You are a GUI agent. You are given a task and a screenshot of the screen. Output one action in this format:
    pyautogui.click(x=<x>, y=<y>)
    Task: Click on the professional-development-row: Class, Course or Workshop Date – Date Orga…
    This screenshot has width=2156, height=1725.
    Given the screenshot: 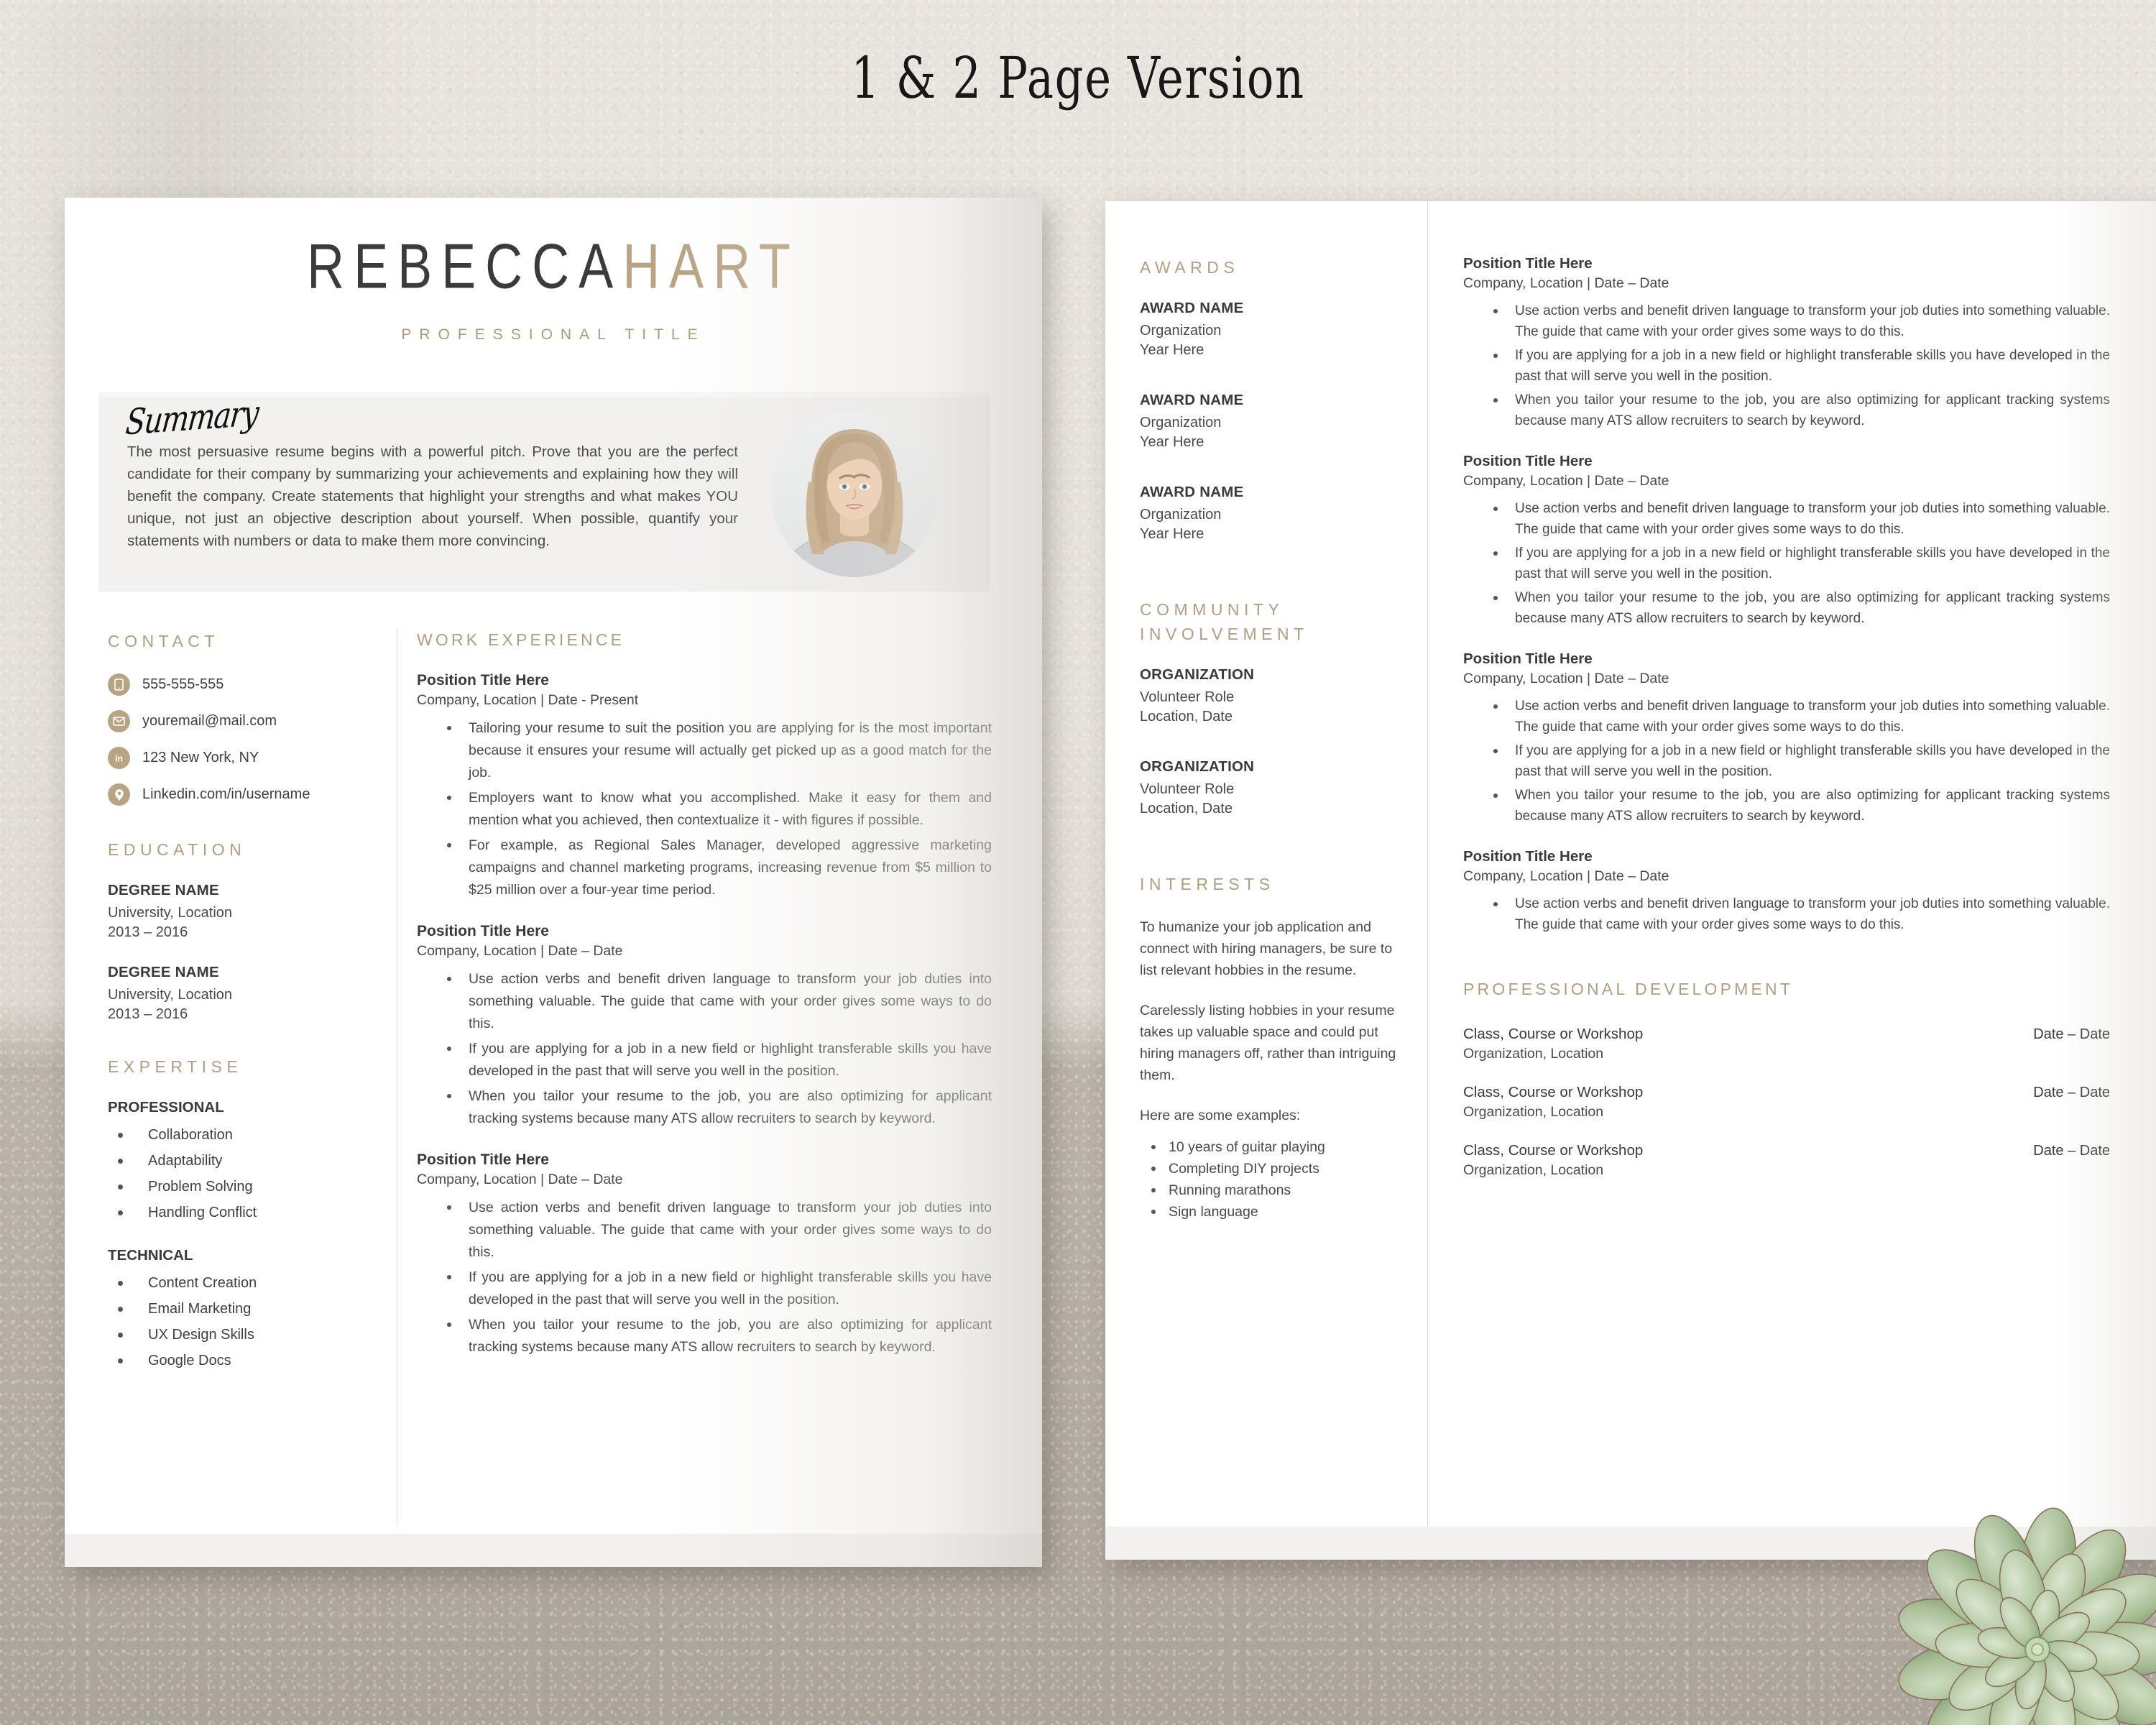 What is the action you would take?
    pyautogui.click(x=1786, y=1160)
    